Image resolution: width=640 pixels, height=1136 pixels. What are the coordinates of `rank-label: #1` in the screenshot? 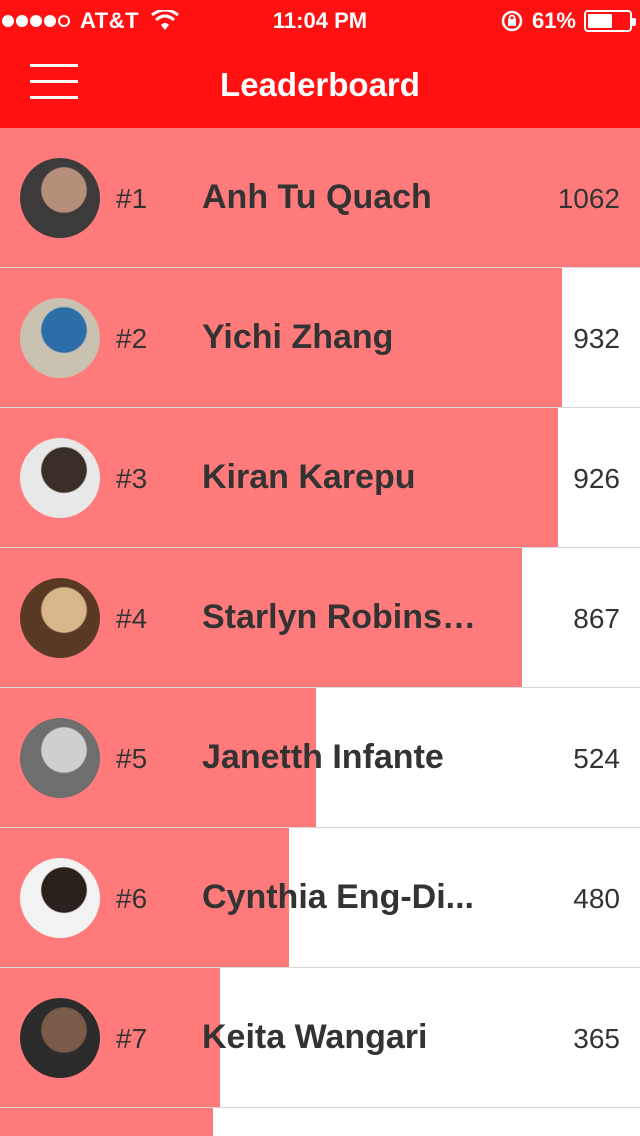 It's located at (132, 198).